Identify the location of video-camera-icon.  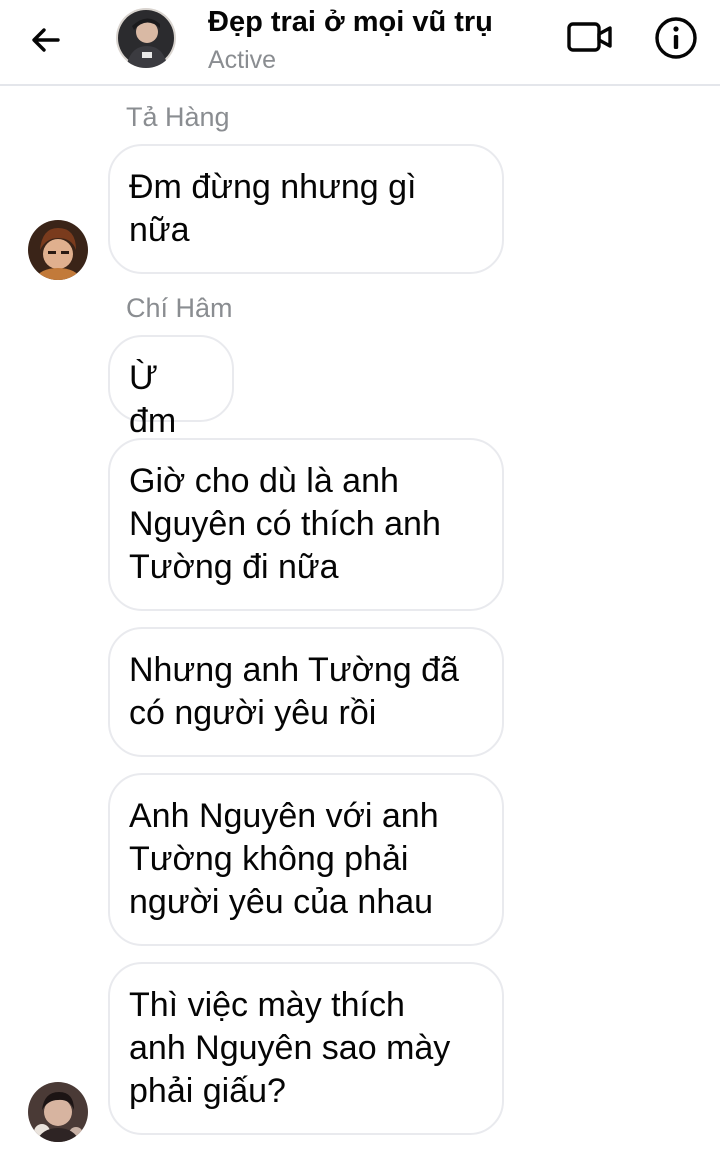
(589, 37).